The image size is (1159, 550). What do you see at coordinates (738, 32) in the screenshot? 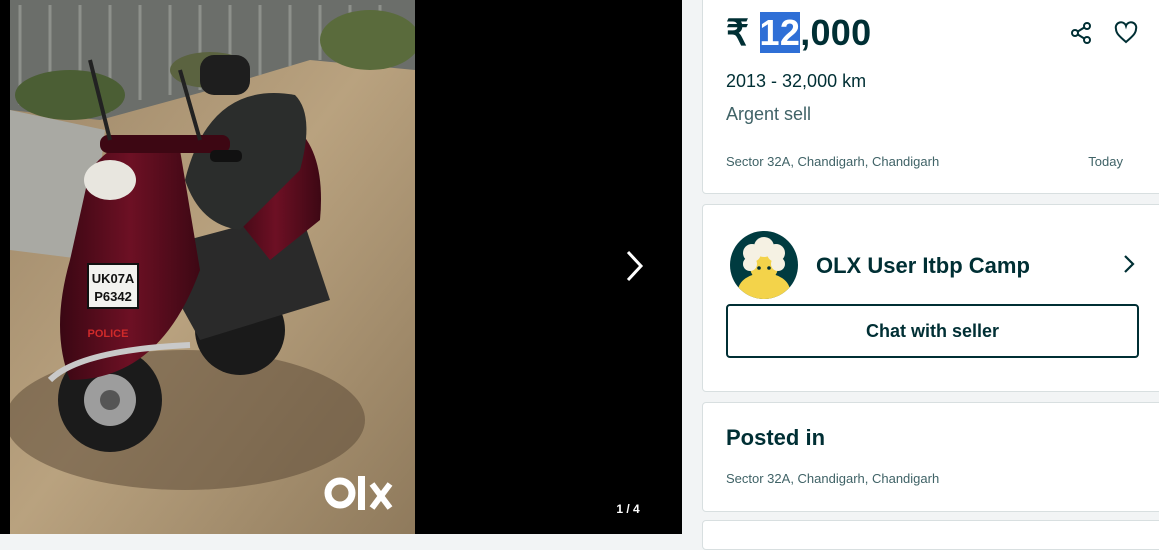
I see `currency-symbol: ₹` at bounding box center [738, 32].